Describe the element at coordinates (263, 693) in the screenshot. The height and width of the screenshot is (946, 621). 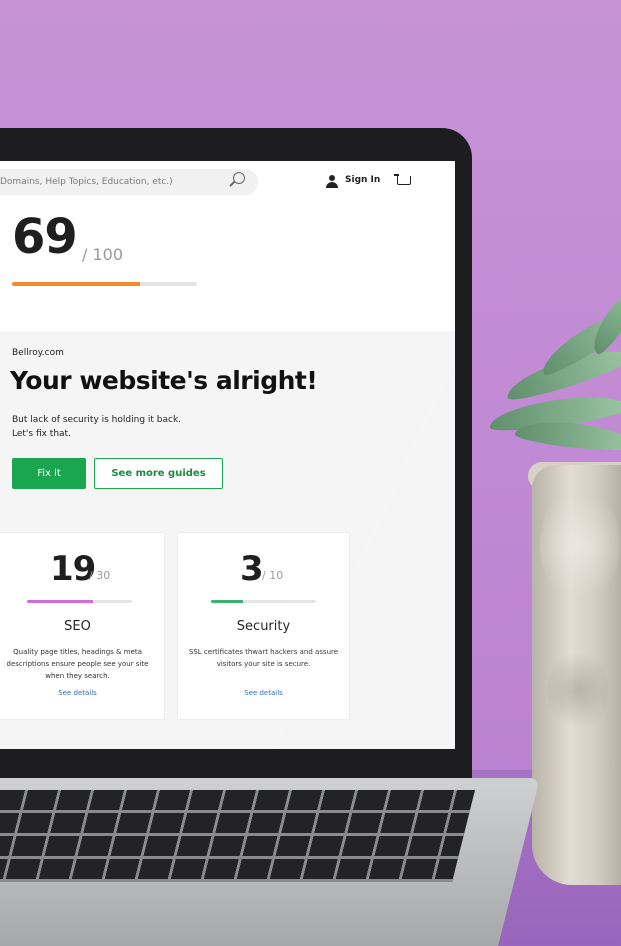
I see `security-see-details-link: See details` at that location.